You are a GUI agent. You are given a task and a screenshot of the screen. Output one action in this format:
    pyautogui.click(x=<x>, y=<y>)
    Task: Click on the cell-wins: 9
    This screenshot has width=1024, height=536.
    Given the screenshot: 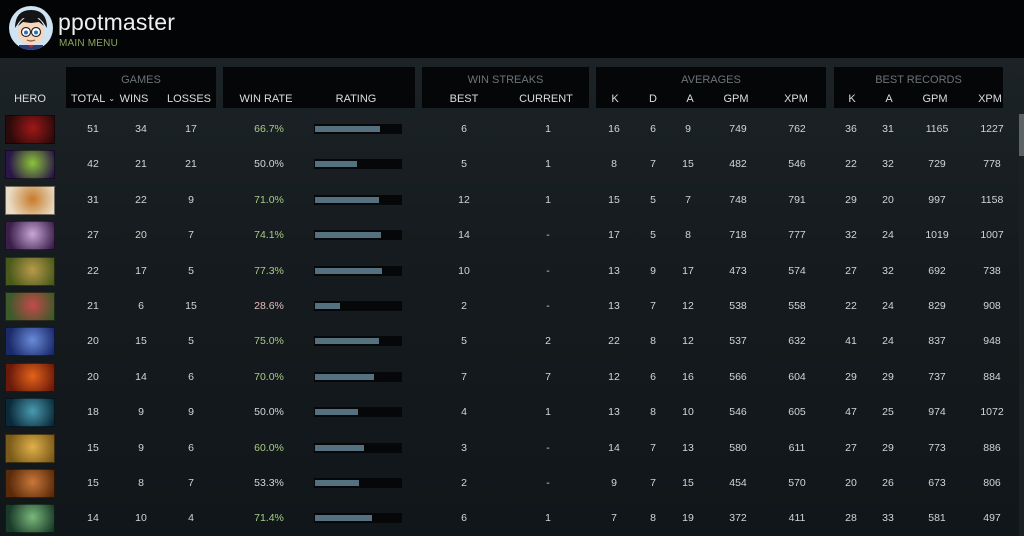 What is the action you would take?
    pyautogui.click(x=141, y=448)
    